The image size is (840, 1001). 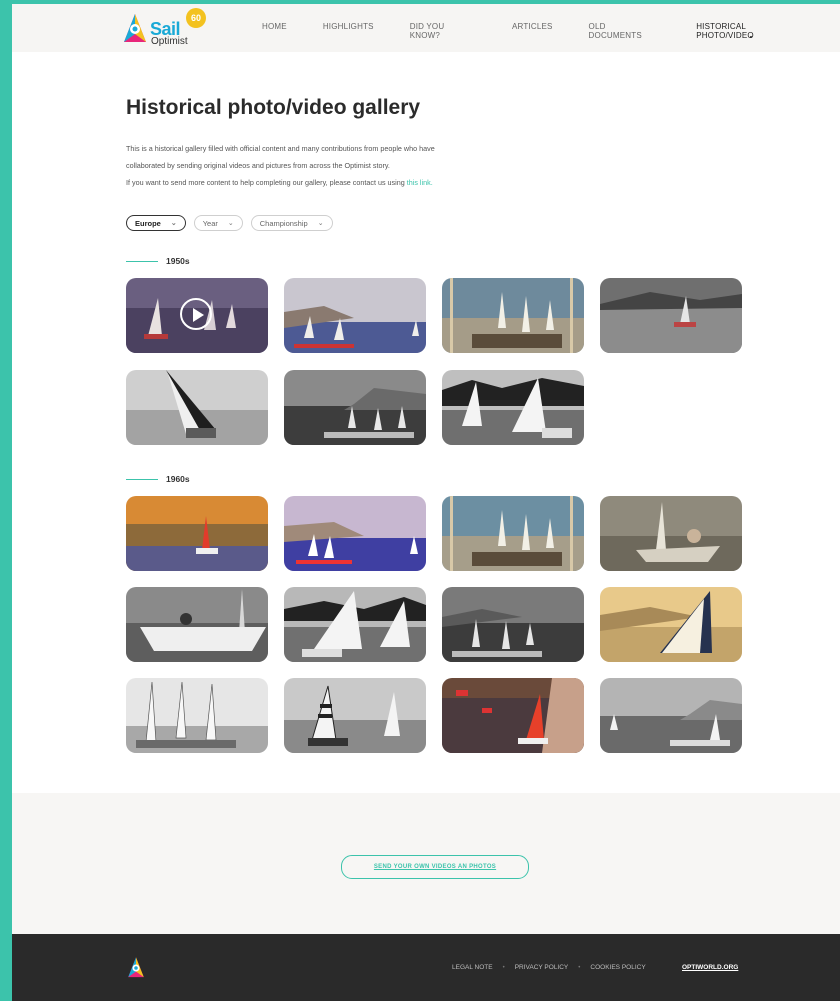 What do you see at coordinates (542, 967) in the screenshot?
I see `privacy-policy-link: PRIVACY POLICY` at bounding box center [542, 967].